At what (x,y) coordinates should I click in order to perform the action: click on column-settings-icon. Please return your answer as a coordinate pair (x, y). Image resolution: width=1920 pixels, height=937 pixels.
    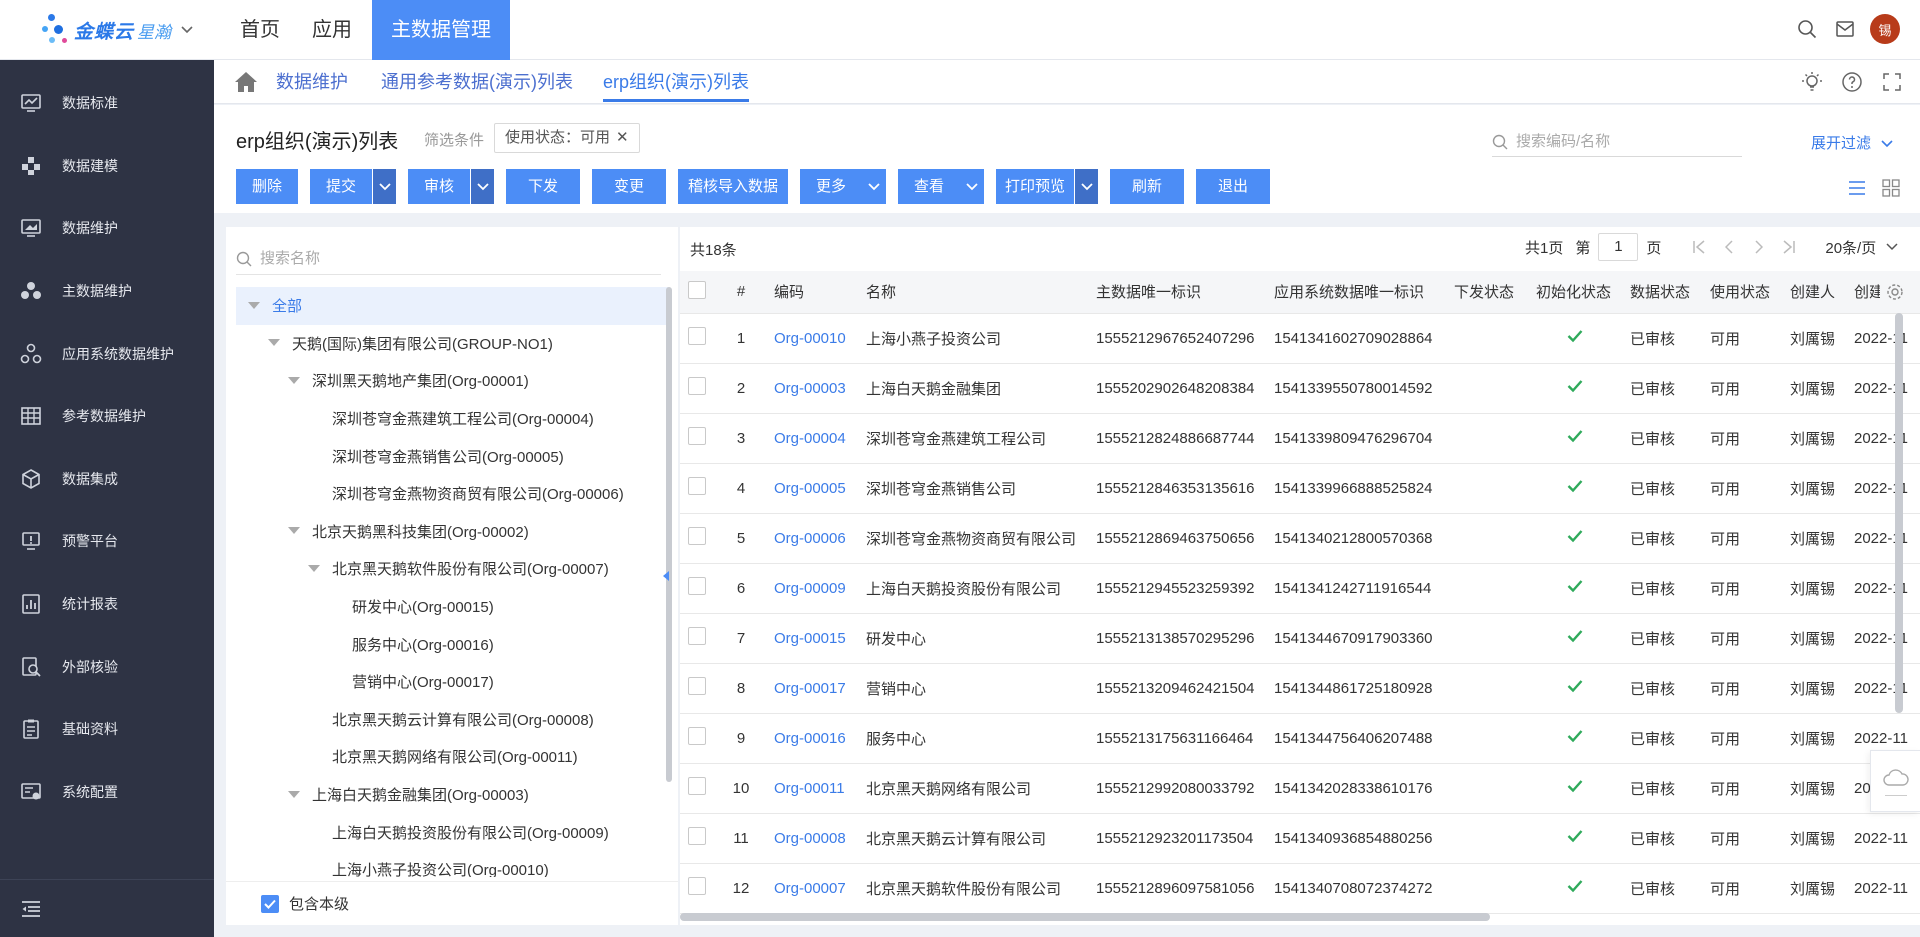
    Looking at the image, I should click on (1895, 292).